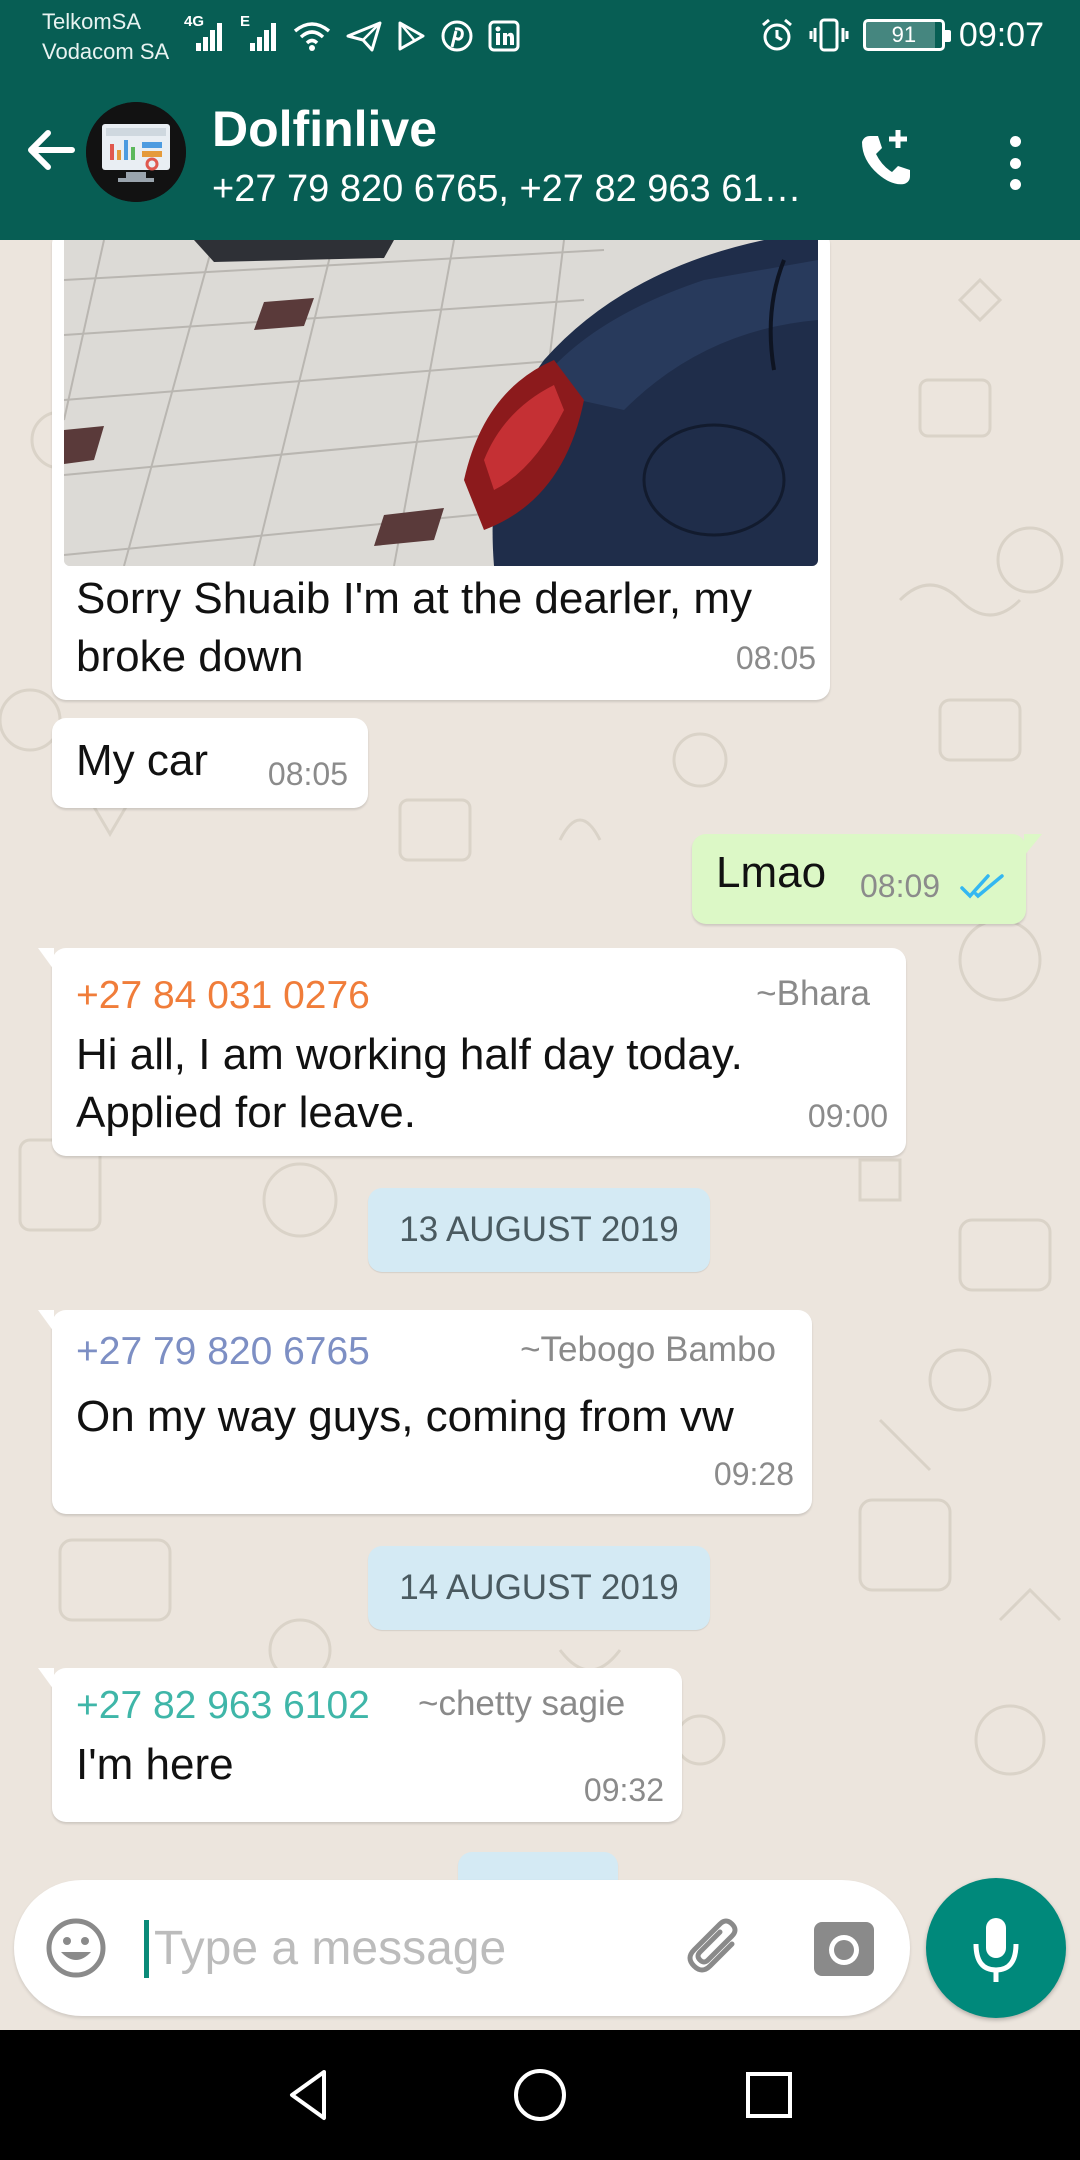 Image resolution: width=1080 pixels, height=2160 pixels. I want to click on network-type-2: E, so click(245, 21).